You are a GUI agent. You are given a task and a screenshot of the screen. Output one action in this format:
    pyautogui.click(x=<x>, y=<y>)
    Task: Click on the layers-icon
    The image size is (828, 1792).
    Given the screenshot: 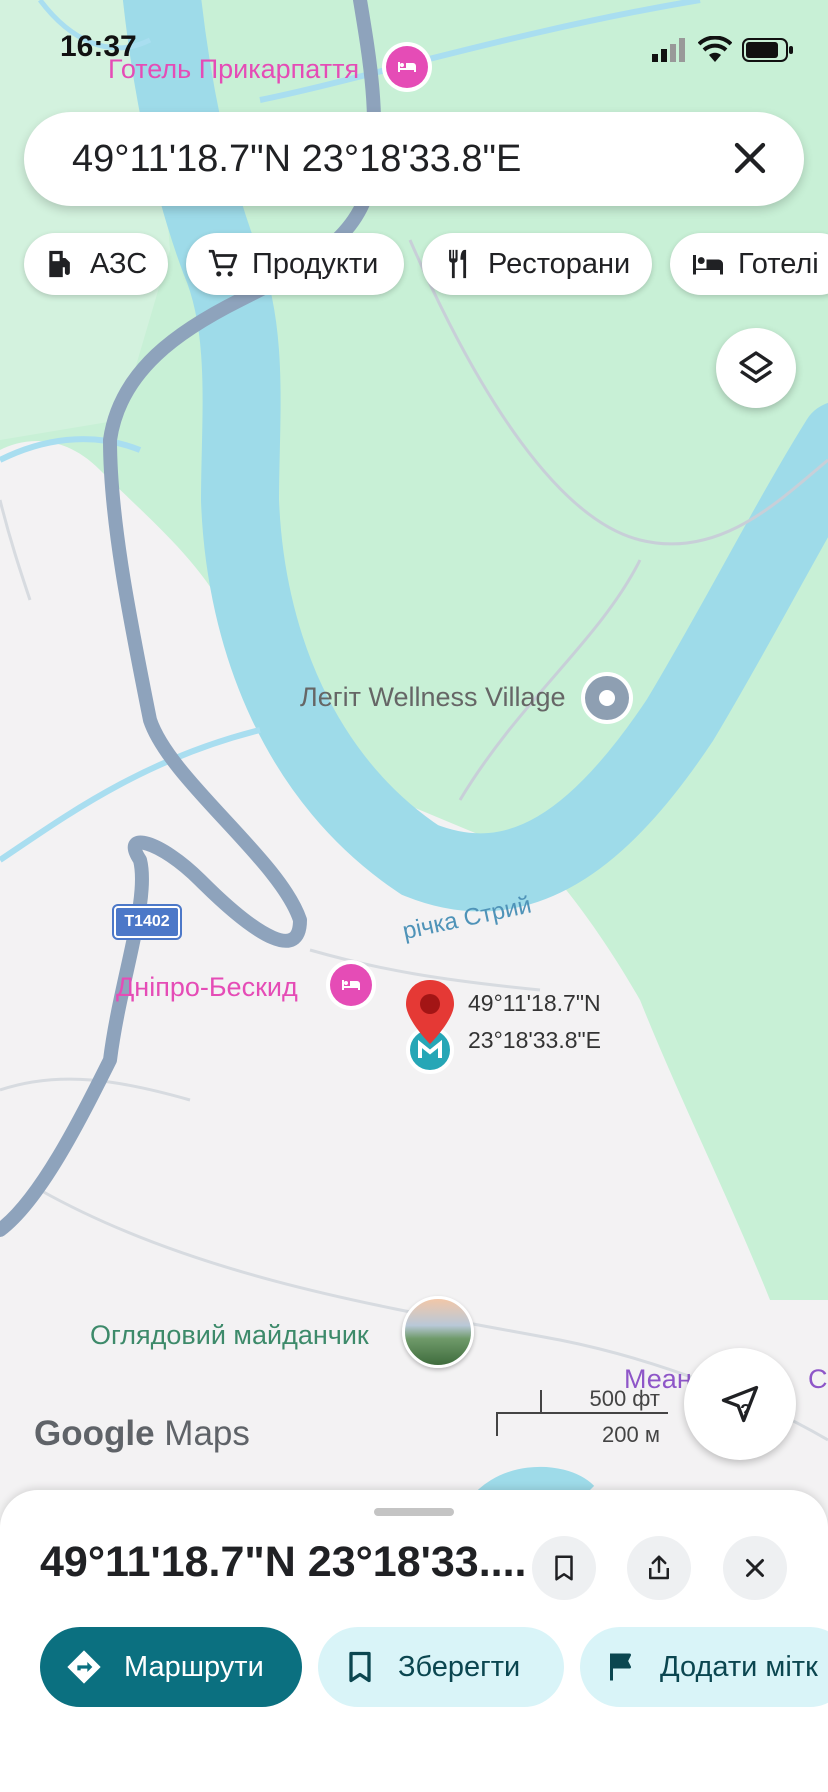 What is the action you would take?
    pyautogui.click(x=756, y=367)
    